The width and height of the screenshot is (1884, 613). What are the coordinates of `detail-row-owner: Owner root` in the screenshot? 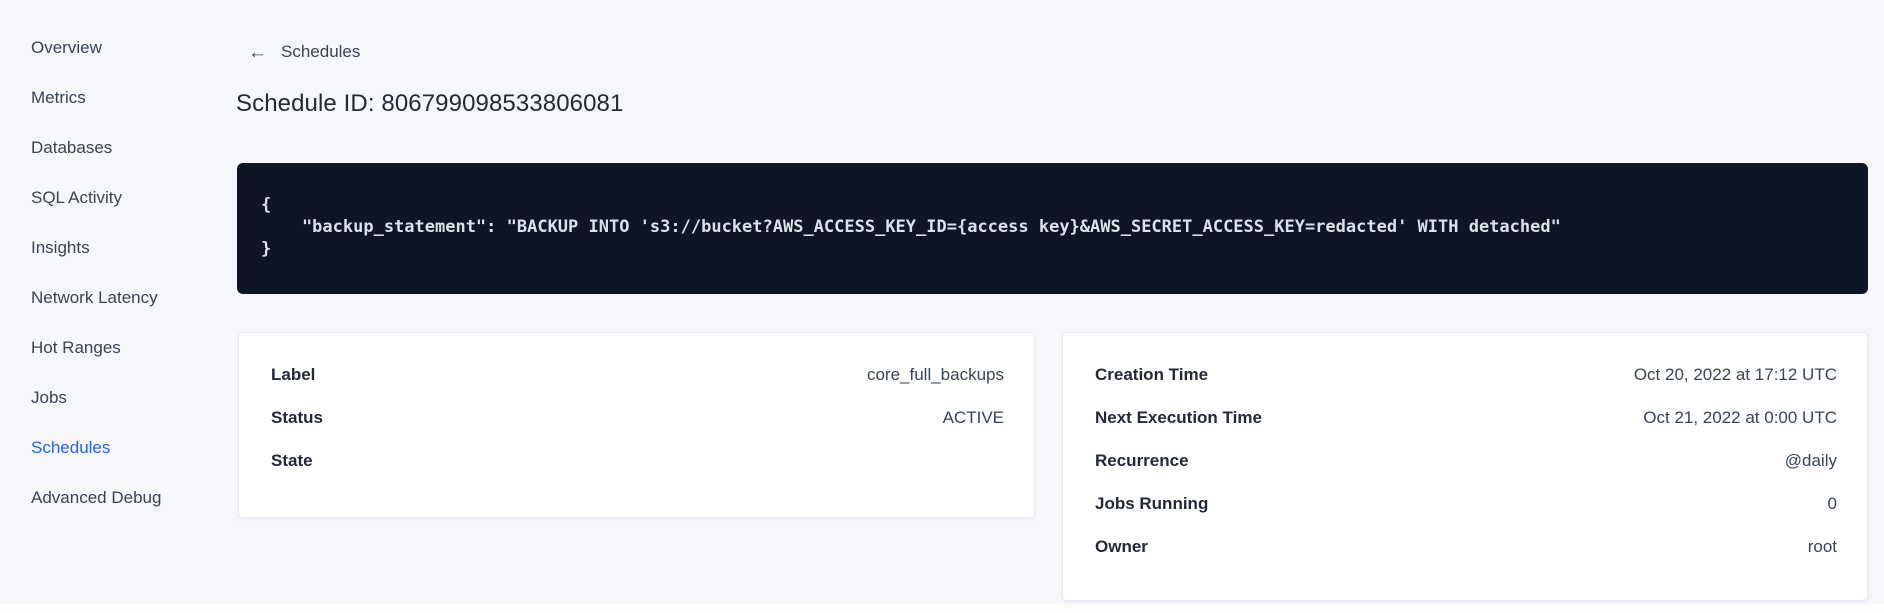 It's located at (1465, 546).